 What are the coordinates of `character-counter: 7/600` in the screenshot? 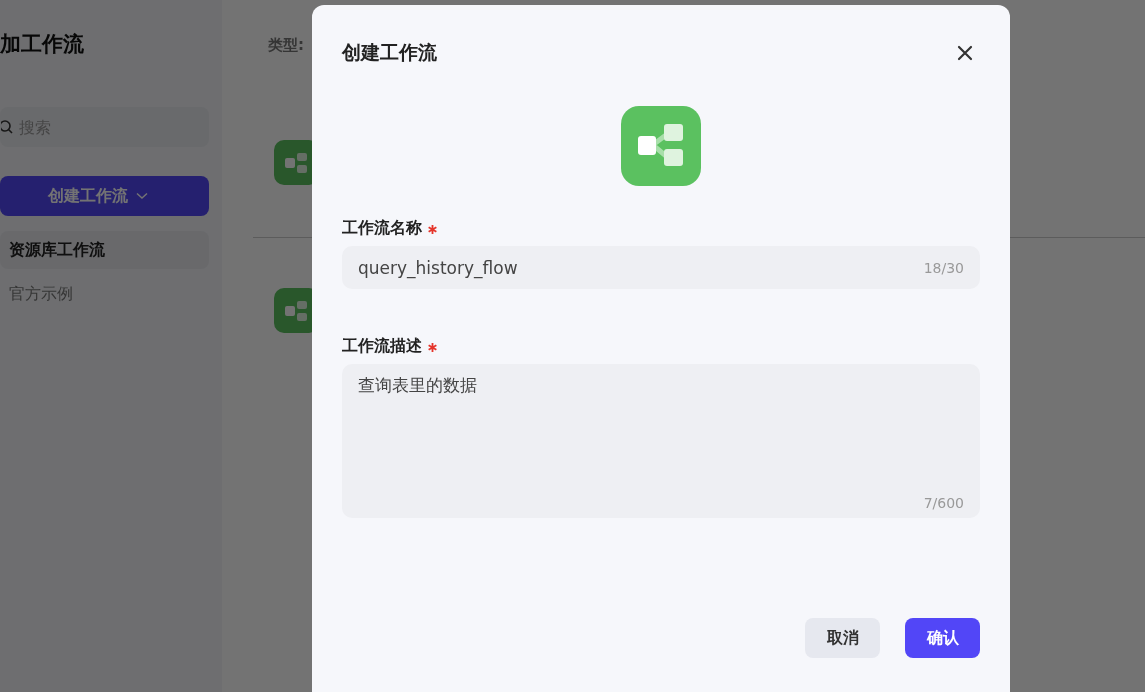 It's located at (943, 503).